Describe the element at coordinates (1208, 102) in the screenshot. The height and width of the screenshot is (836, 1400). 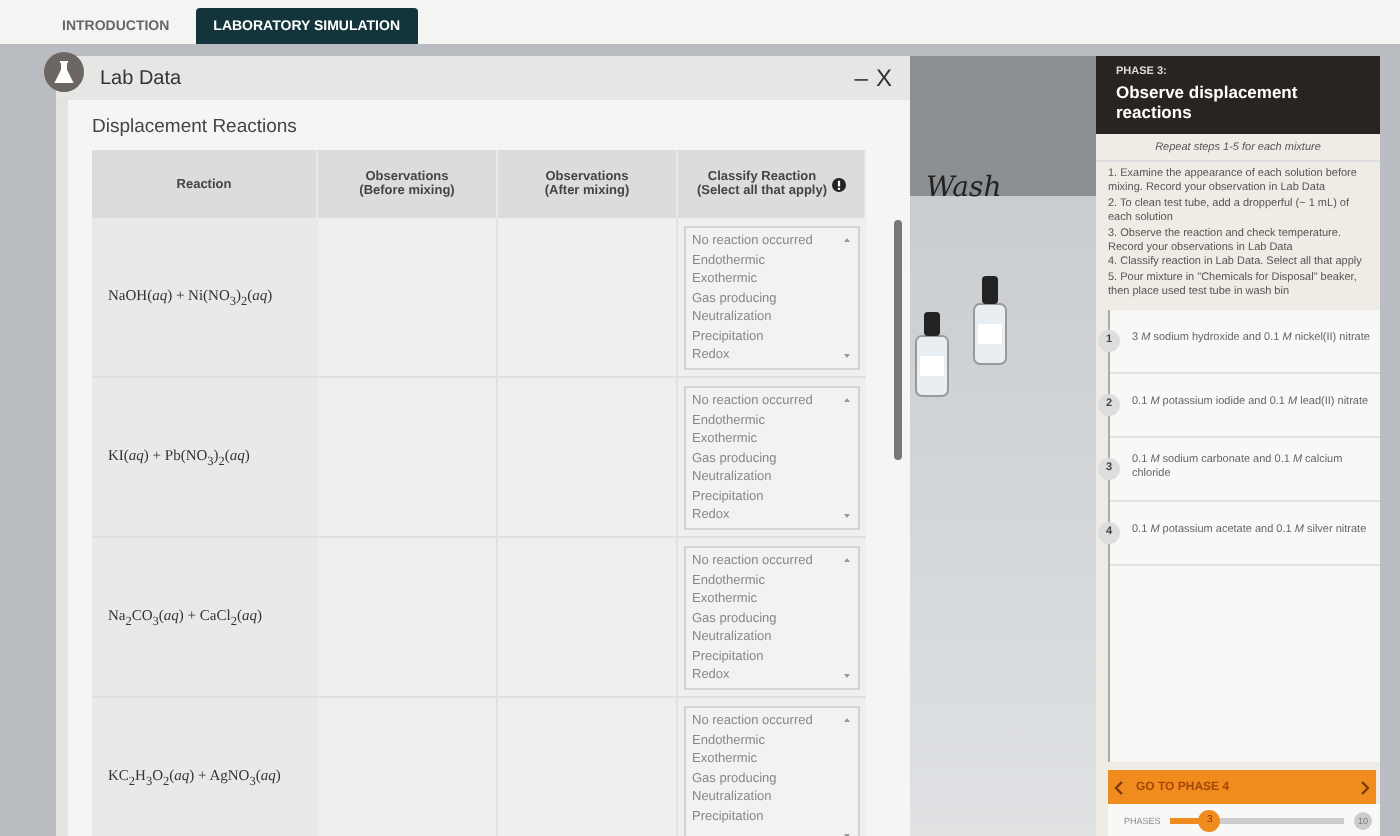
I see `phase-title: Observe displacement reactions` at that location.